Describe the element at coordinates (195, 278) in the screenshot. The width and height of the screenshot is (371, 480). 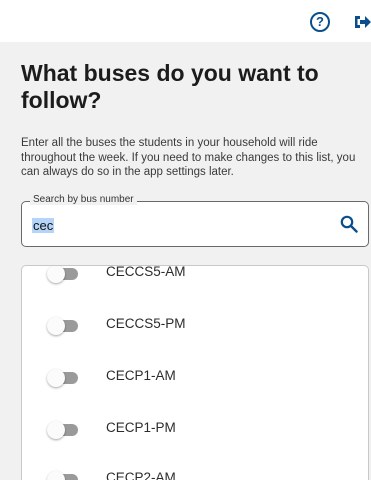
I see `list-item: CECCS5-AM` at that location.